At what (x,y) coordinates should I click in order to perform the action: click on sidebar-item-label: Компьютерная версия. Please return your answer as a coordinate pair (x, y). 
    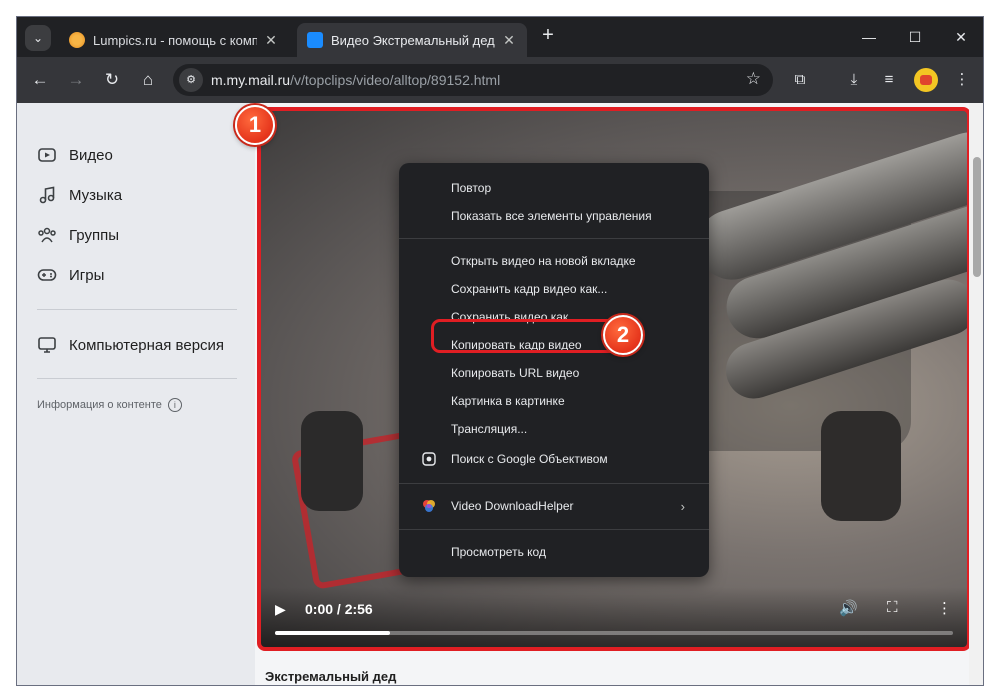
    Looking at the image, I should click on (147, 345).